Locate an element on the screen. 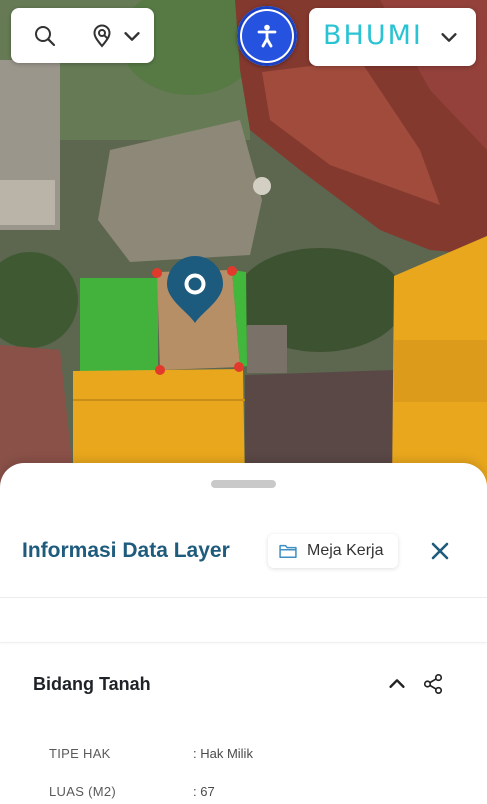 Image resolution: width=487 pixels, height=804 pixels. header-divider is located at coordinates (243, 597).